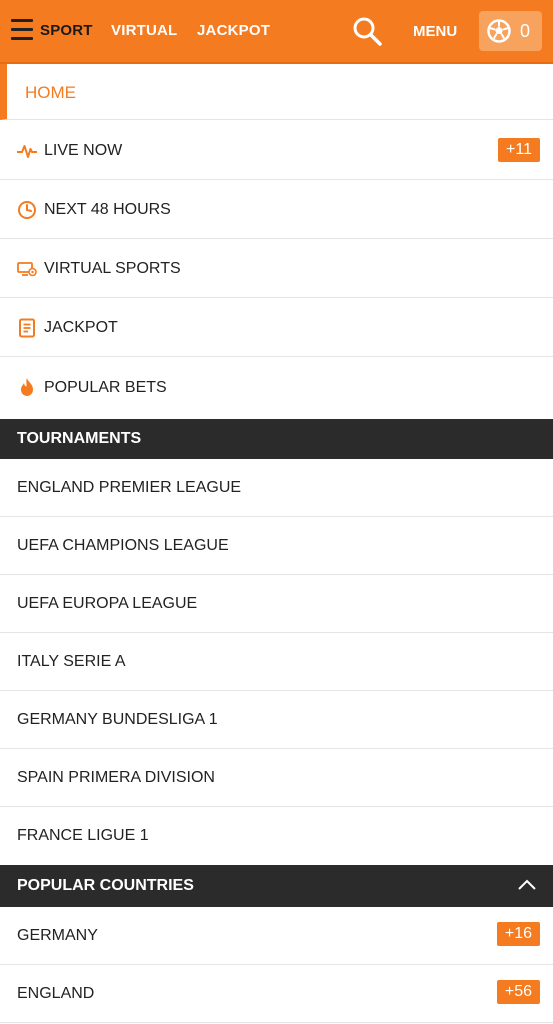 Image resolution: width=553 pixels, height=1024 pixels. I want to click on live-now-count-badge: +11, so click(519, 150).